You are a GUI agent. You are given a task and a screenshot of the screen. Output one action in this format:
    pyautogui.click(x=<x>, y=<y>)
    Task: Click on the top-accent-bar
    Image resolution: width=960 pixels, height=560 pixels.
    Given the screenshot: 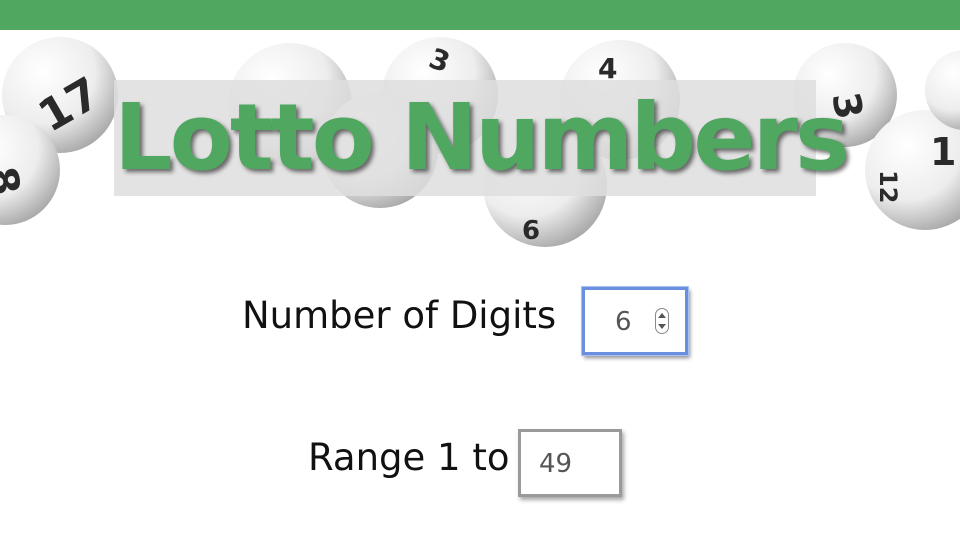 What is the action you would take?
    pyautogui.click(x=480, y=15)
    